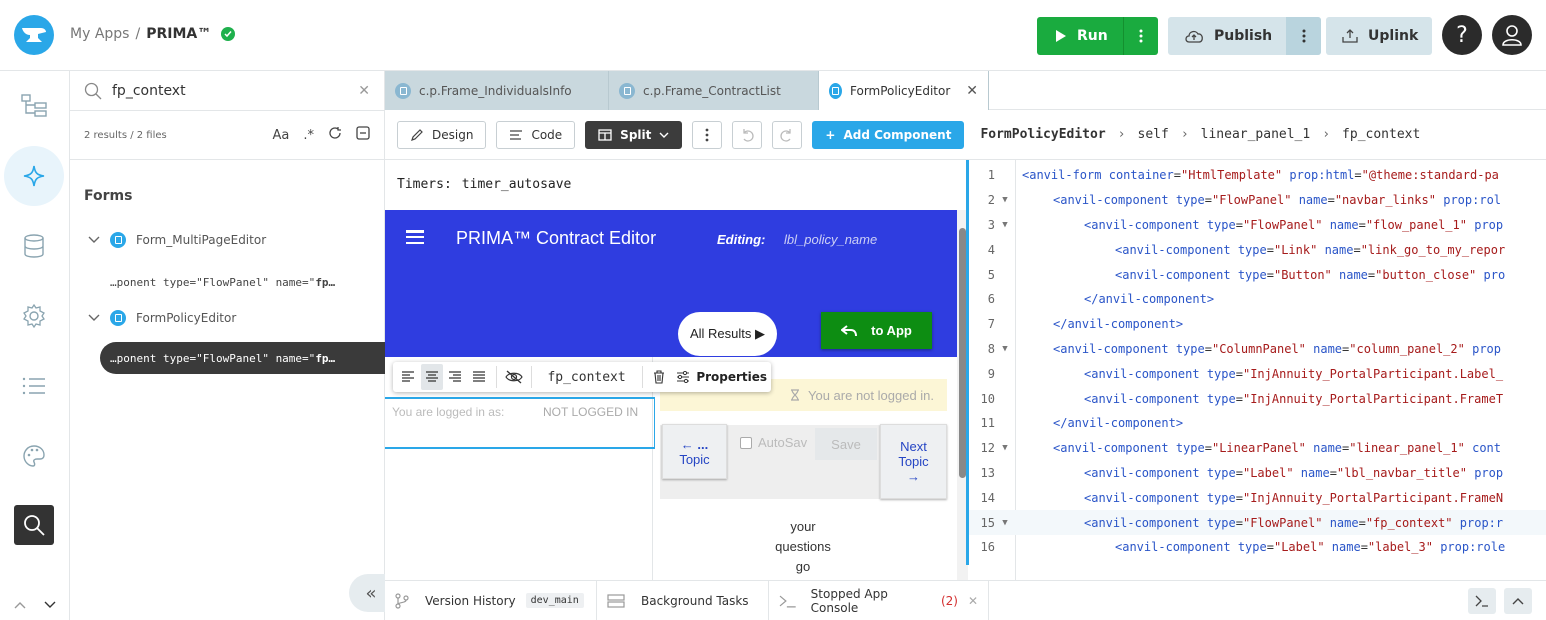 This screenshot has height=620, width=1546. I want to click on navbar-editing-label: Editing:, so click(741, 239).